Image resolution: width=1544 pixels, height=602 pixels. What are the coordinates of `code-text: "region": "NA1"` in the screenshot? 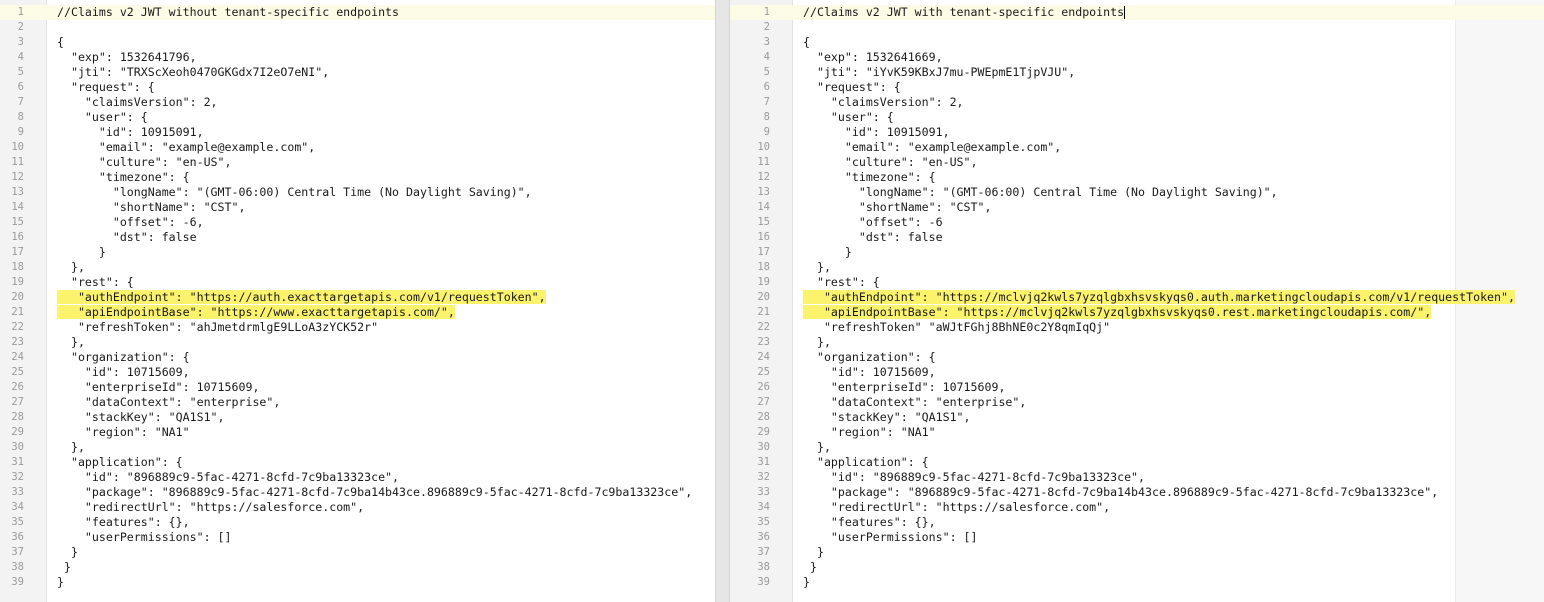 It's located at (869, 432).